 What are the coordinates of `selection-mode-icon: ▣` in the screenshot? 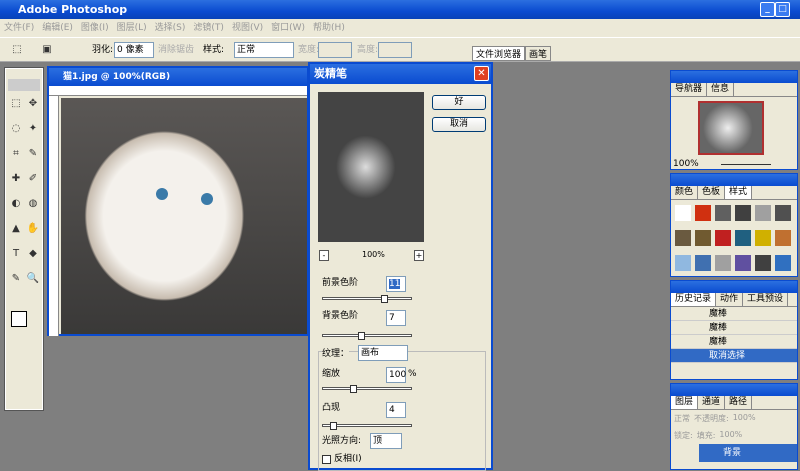 It's located at (47, 50).